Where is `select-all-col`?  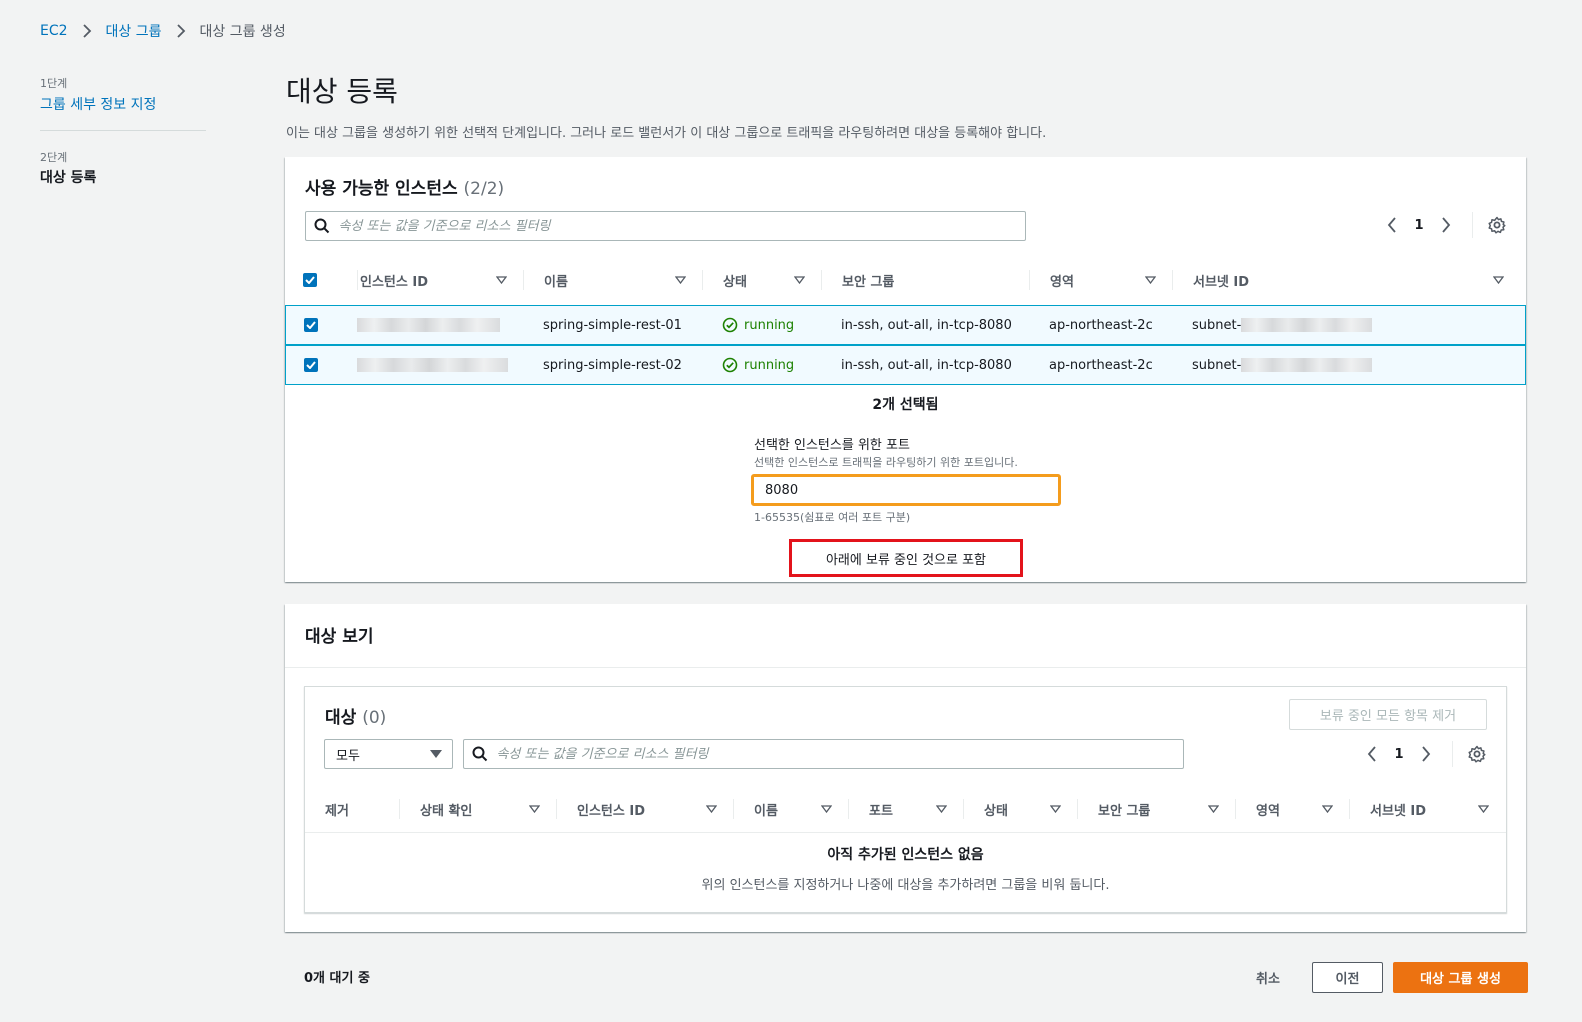 select-all-col is located at coordinates (330, 280).